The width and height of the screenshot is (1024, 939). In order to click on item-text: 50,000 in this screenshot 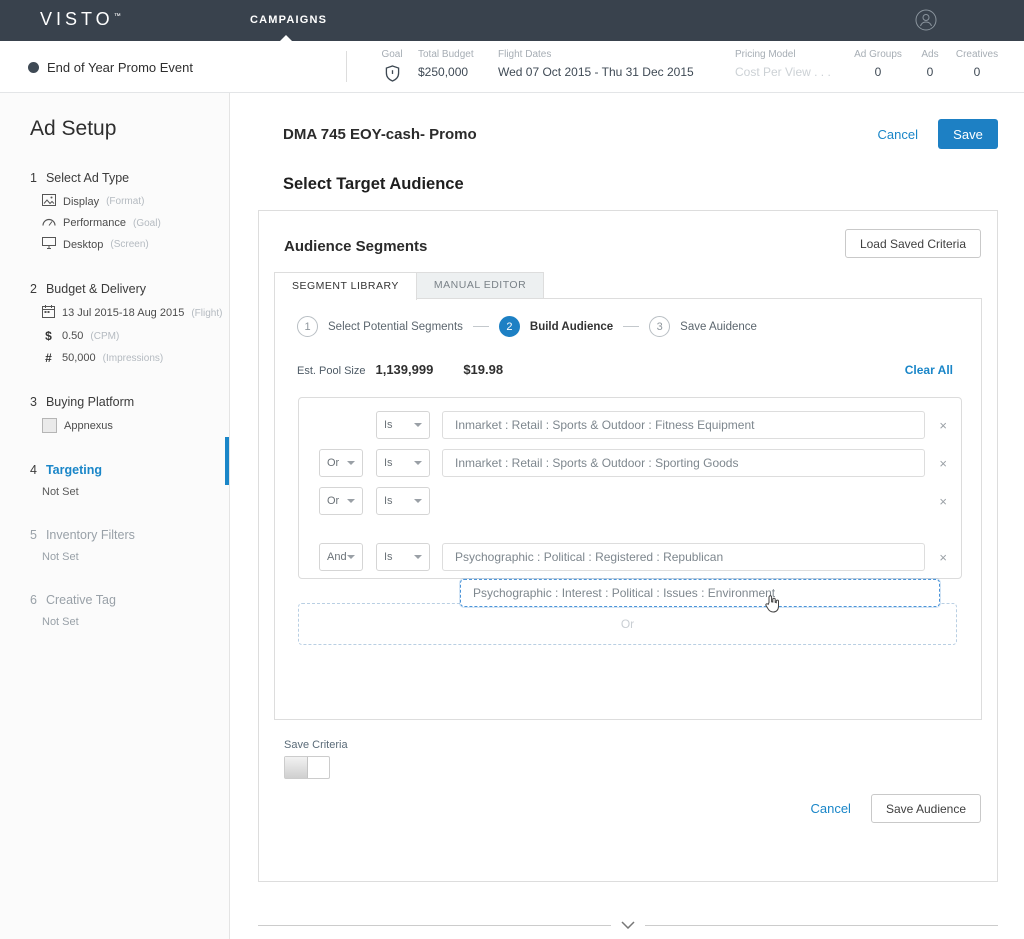, I will do `click(79, 358)`.